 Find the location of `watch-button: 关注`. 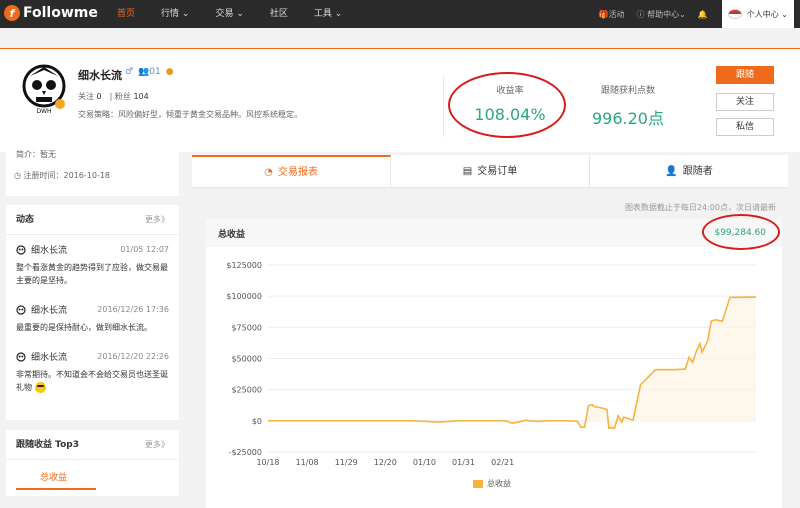

watch-button: 关注 is located at coordinates (745, 102).